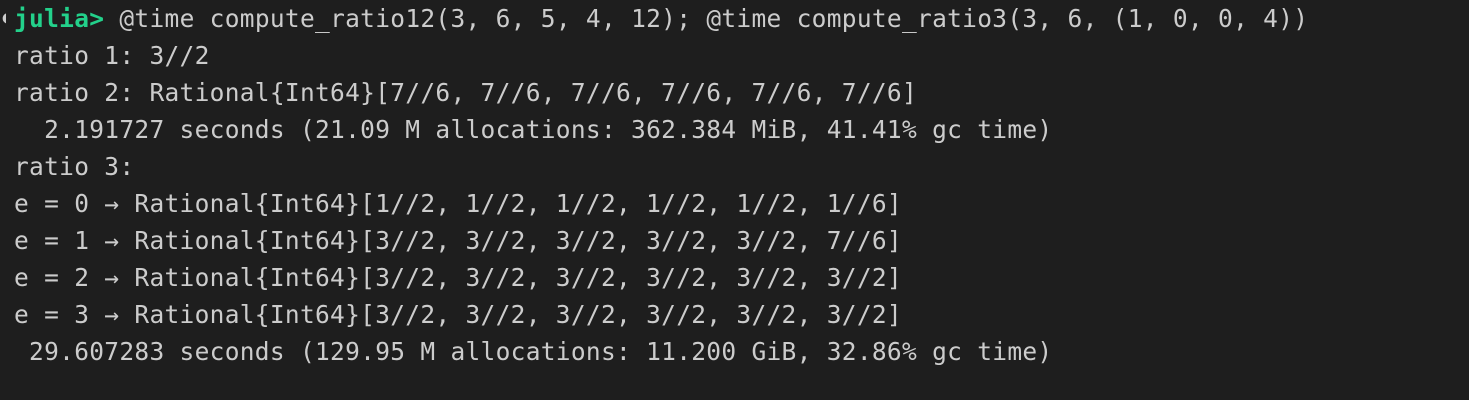  What do you see at coordinates (74, 166) in the screenshot?
I see `output-line: ratio 3:` at bounding box center [74, 166].